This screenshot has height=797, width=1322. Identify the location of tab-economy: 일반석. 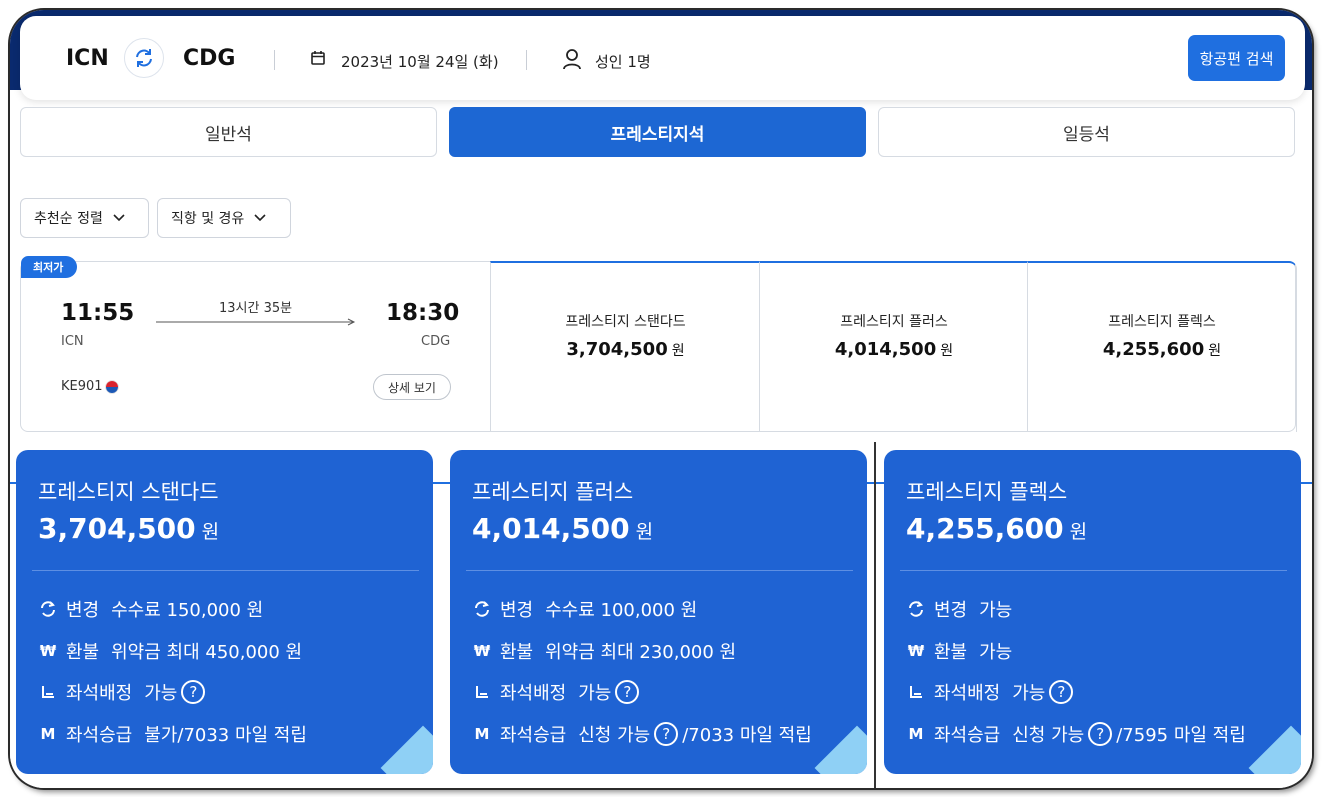
(228, 132).